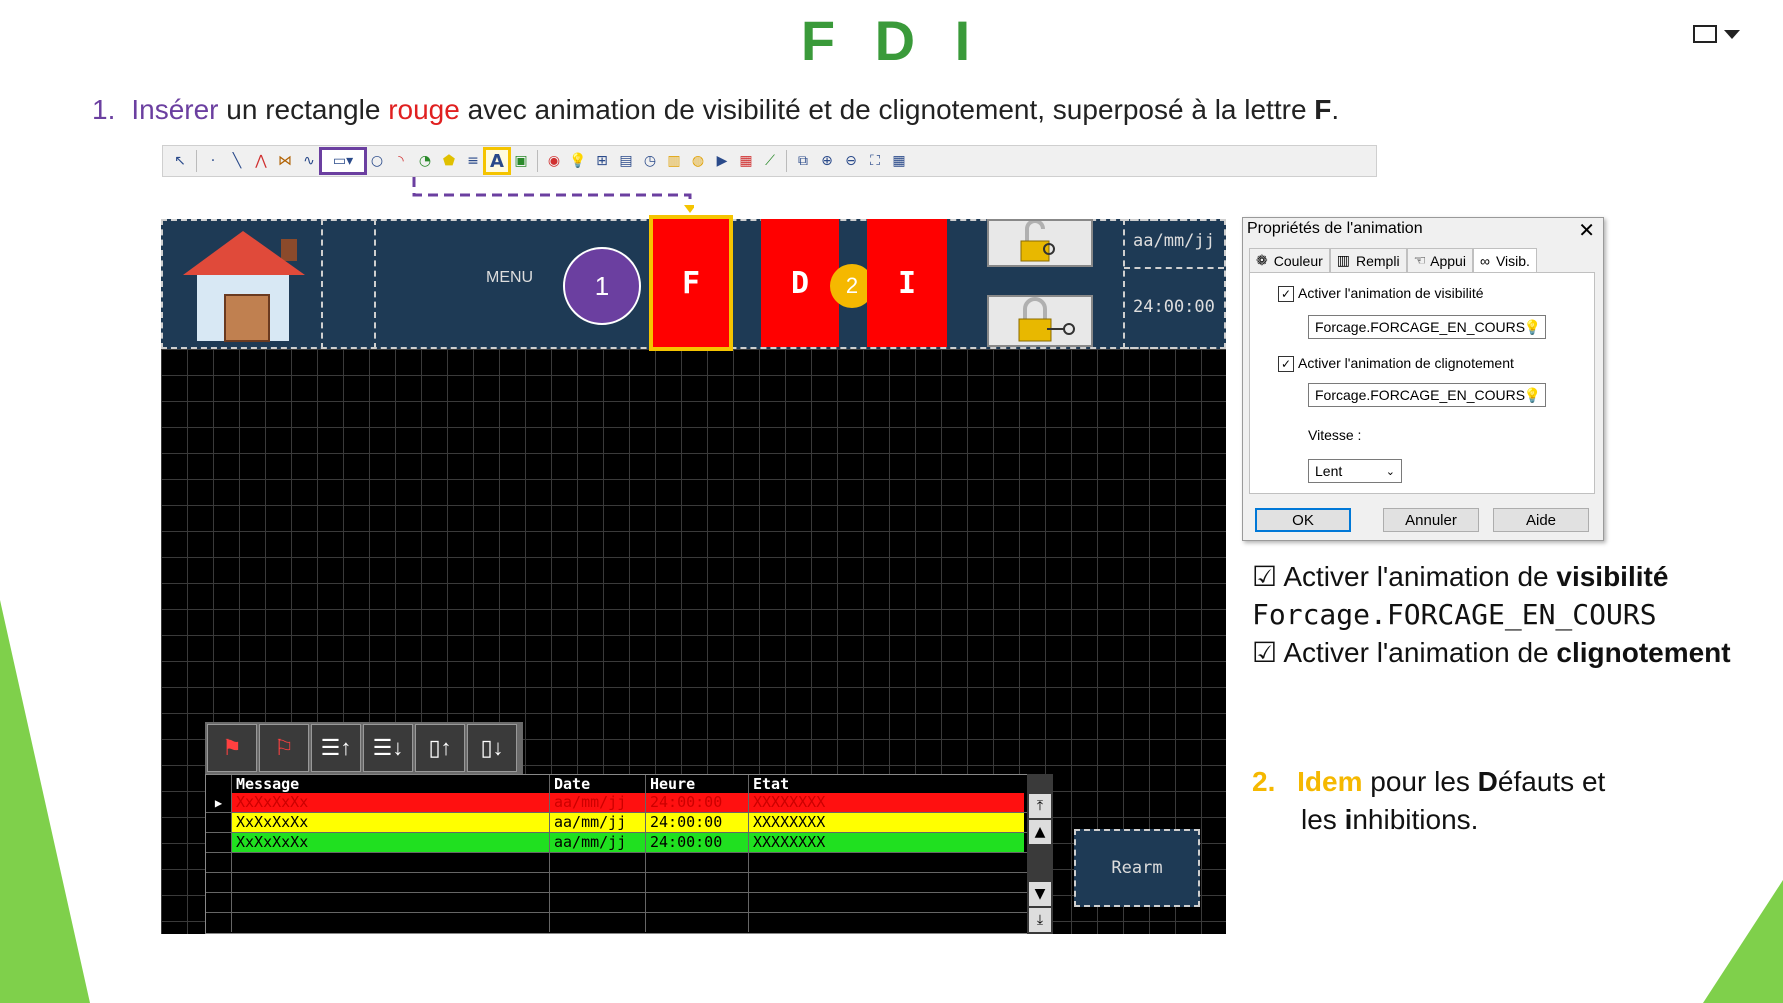 This screenshot has height=1003, width=1783. Describe the element at coordinates (336, 748) in the screenshot. I see `sort-up-list-icon: ☰↑` at that location.